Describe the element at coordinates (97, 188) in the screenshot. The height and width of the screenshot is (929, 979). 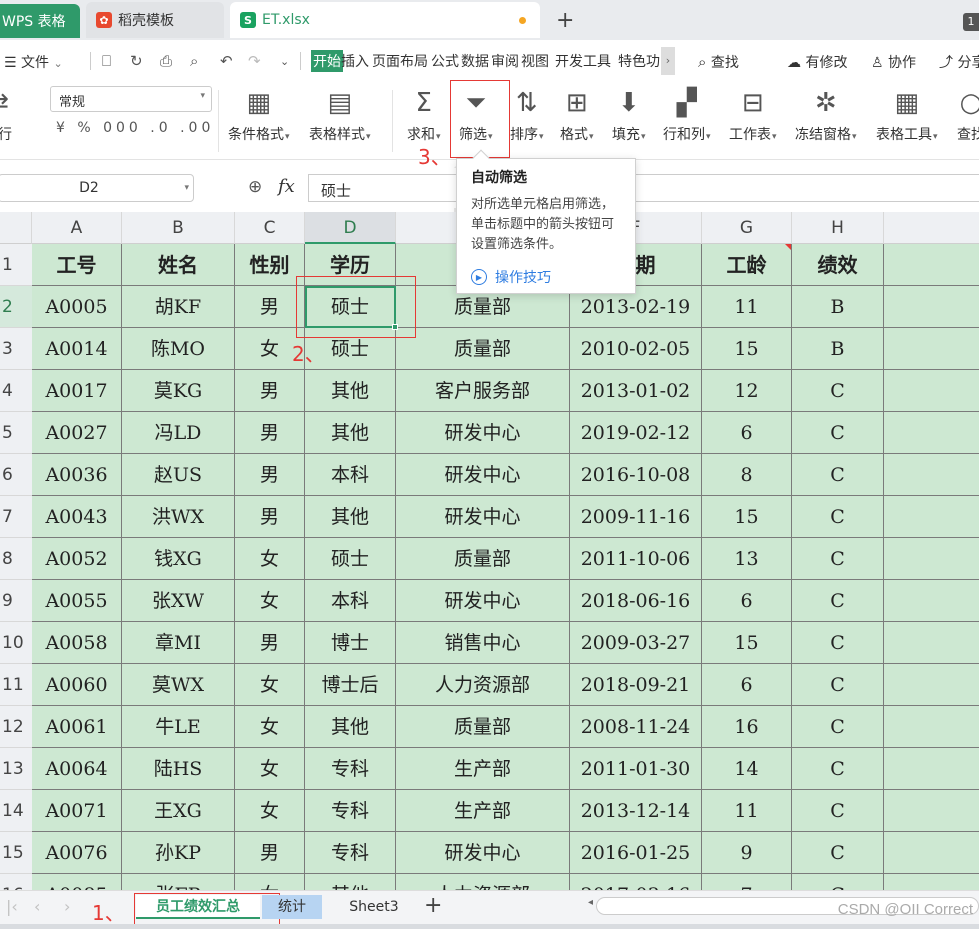
I see `name-box: D2 ▾` at that location.